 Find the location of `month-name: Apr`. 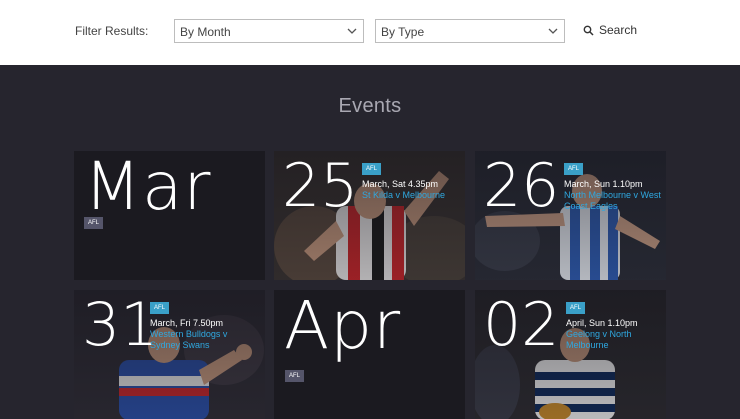

month-name: Apr is located at coordinates (343, 327).